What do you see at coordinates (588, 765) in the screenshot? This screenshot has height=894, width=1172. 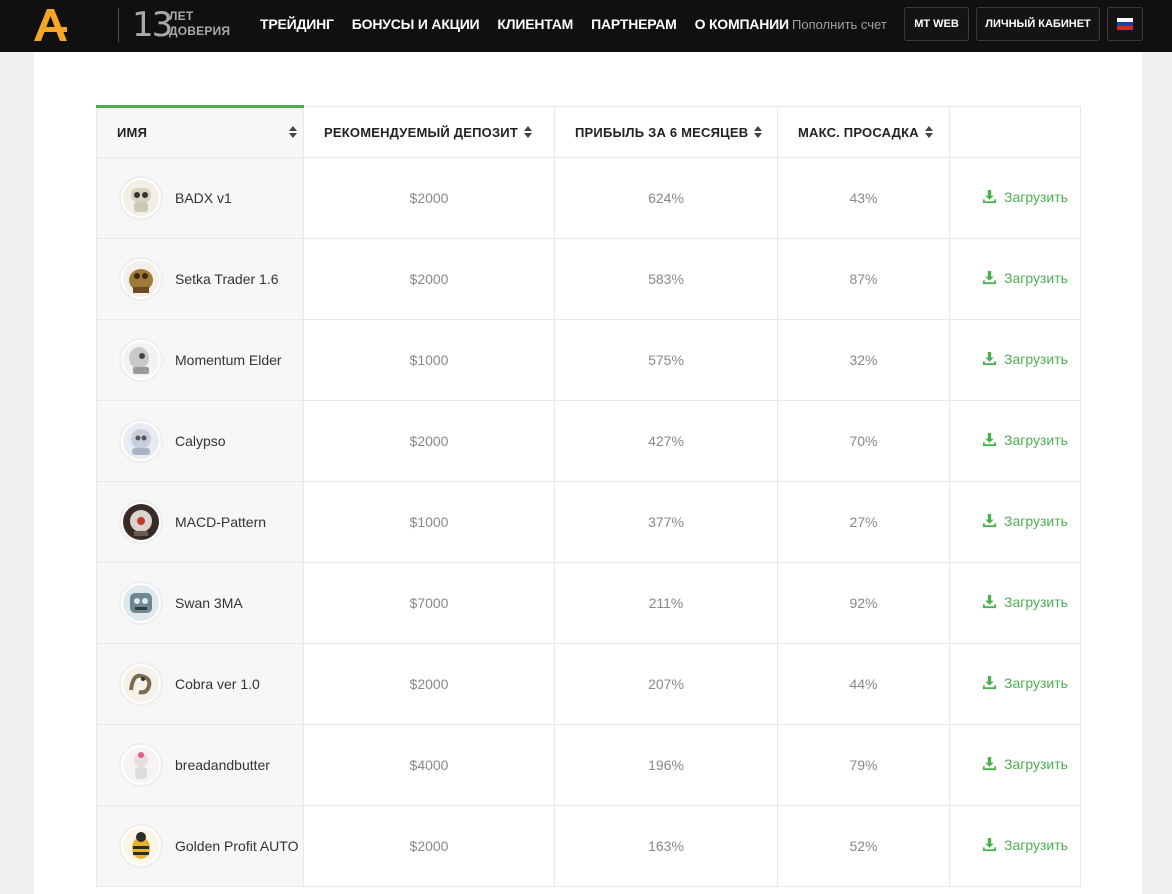 I see `table-row: breadandbutter $4000 196% 79% Загрузить` at bounding box center [588, 765].